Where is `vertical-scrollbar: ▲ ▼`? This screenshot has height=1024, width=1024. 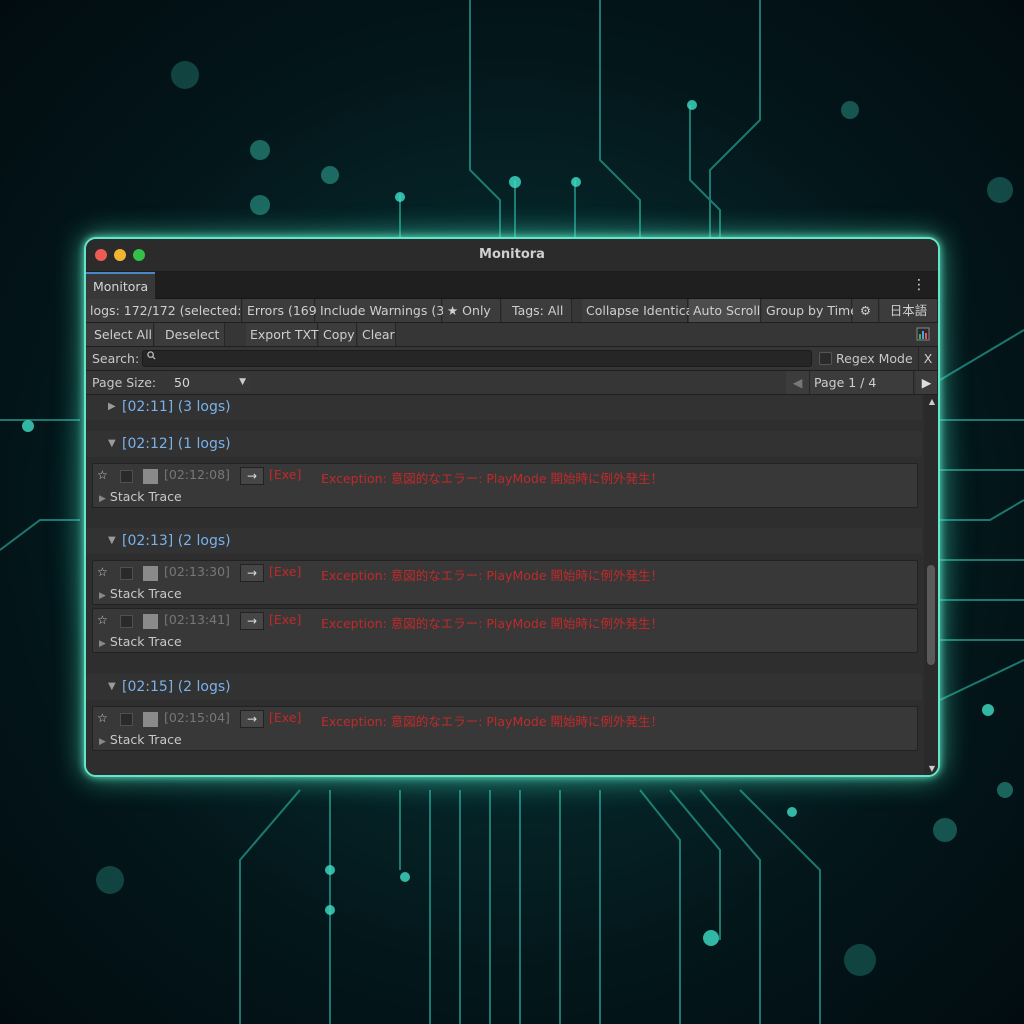
vertical-scrollbar: ▲ ▼ is located at coordinates (931, 585).